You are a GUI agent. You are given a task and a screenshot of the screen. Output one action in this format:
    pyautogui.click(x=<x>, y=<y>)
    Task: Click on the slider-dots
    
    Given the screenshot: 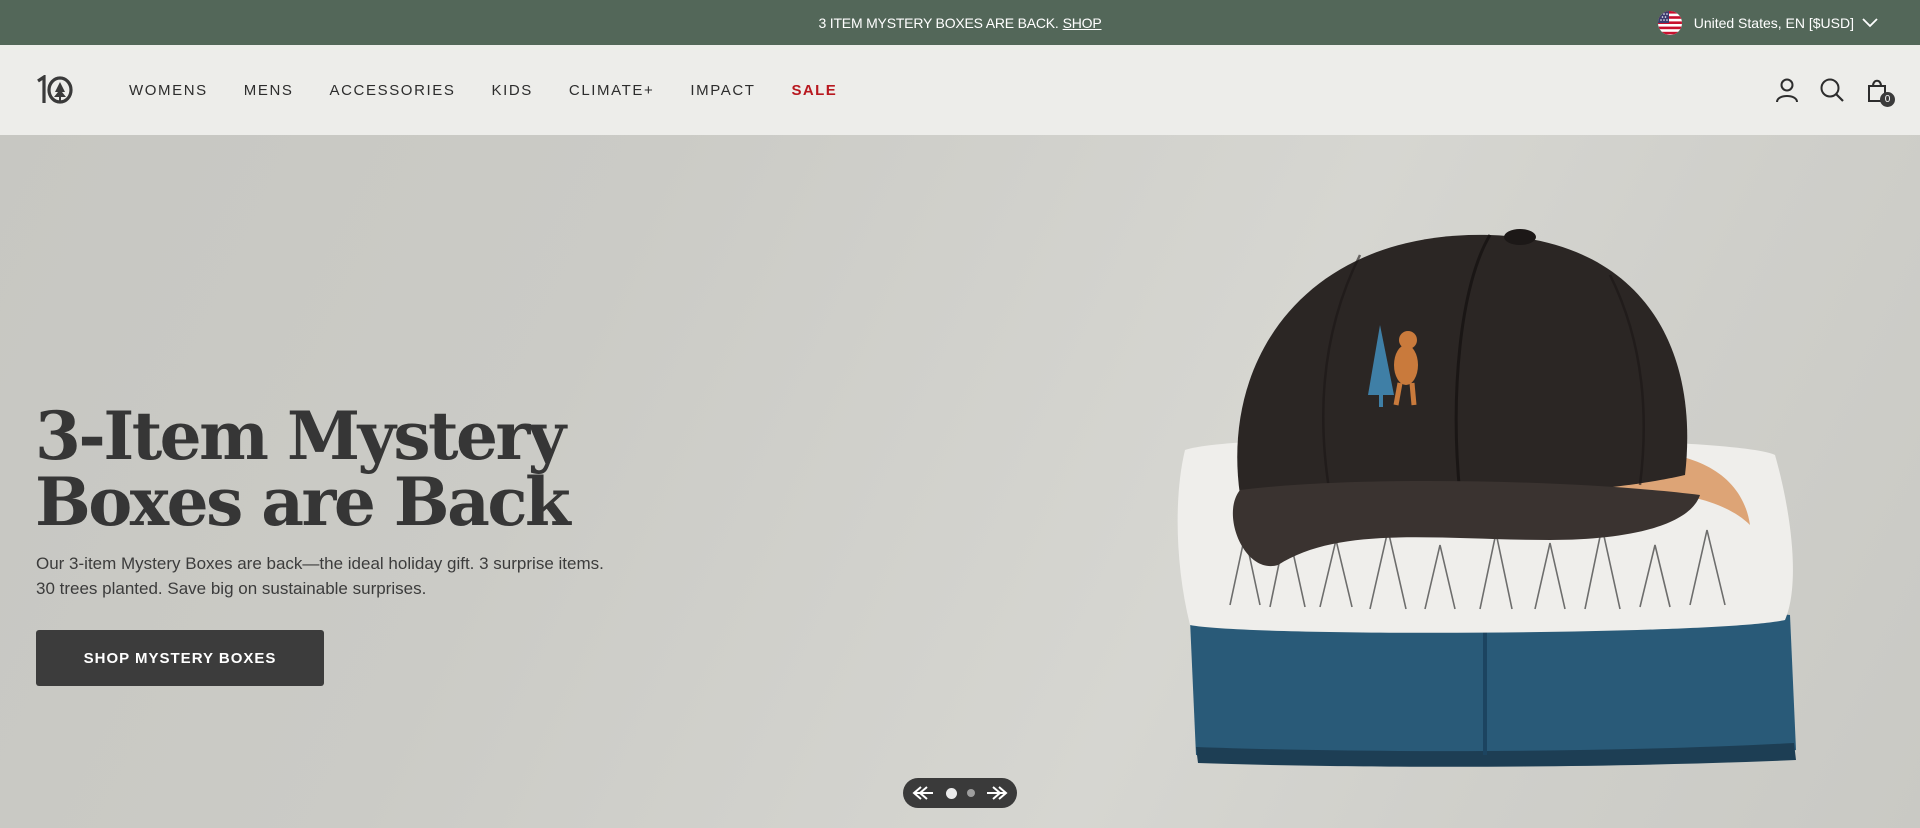 What is the action you would take?
    pyautogui.click(x=960, y=793)
    